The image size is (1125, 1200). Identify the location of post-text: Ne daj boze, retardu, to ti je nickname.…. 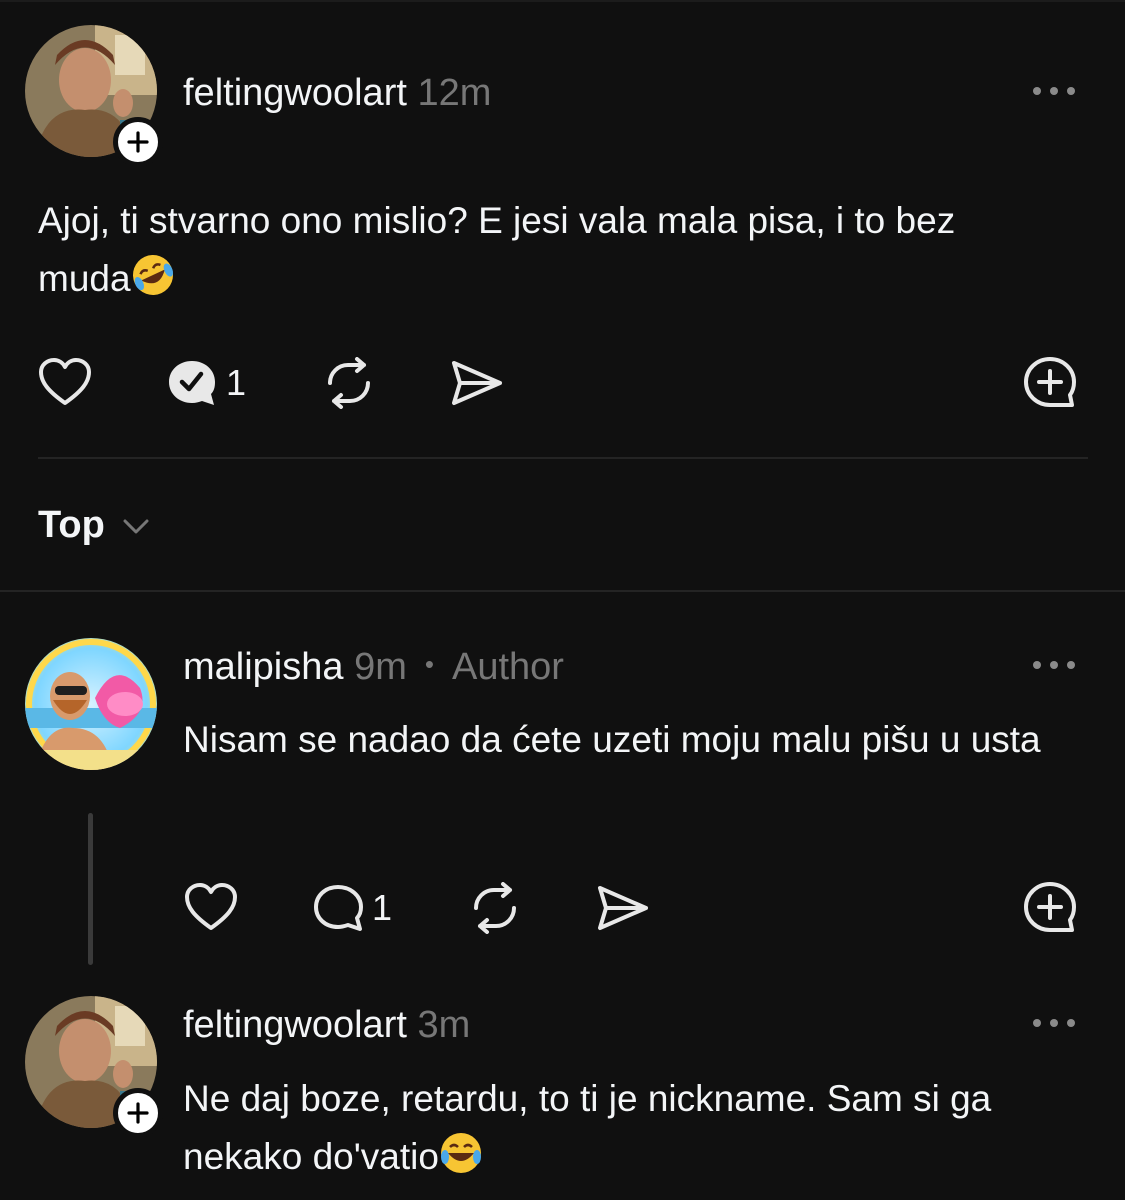
(587, 1127).